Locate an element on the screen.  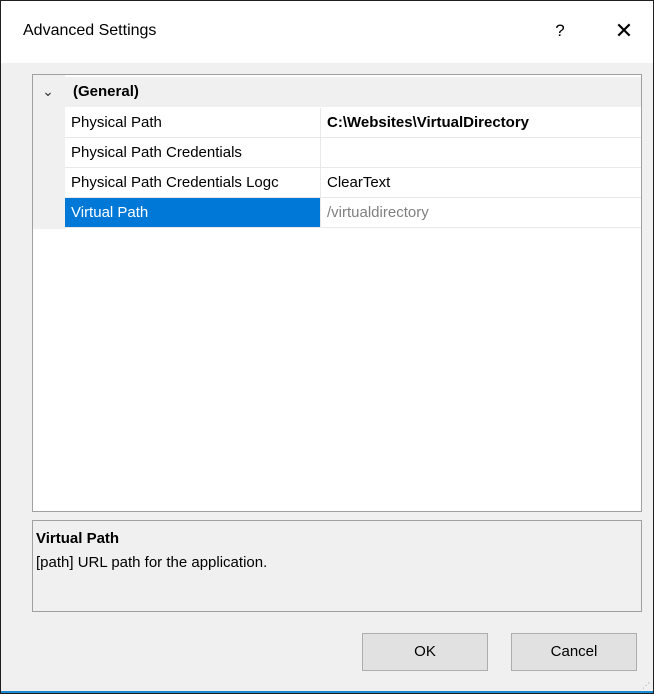
property-row-virtual-path: Virtual Path /virtualdirectory is located at coordinates (353, 213).